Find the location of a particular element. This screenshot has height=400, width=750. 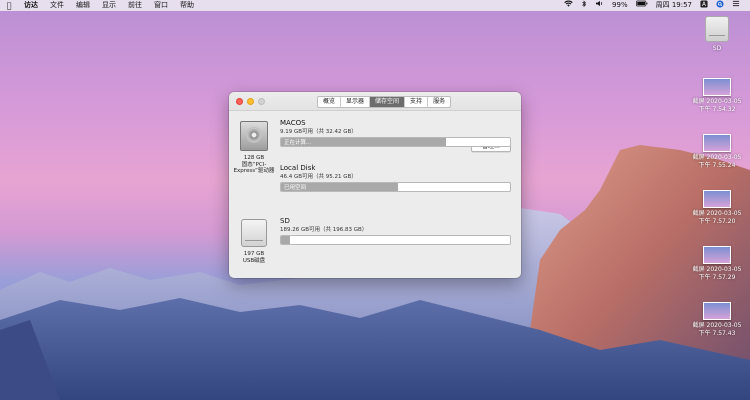

file-time: 下午 7.57.43 is located at coordinates (717, 333).